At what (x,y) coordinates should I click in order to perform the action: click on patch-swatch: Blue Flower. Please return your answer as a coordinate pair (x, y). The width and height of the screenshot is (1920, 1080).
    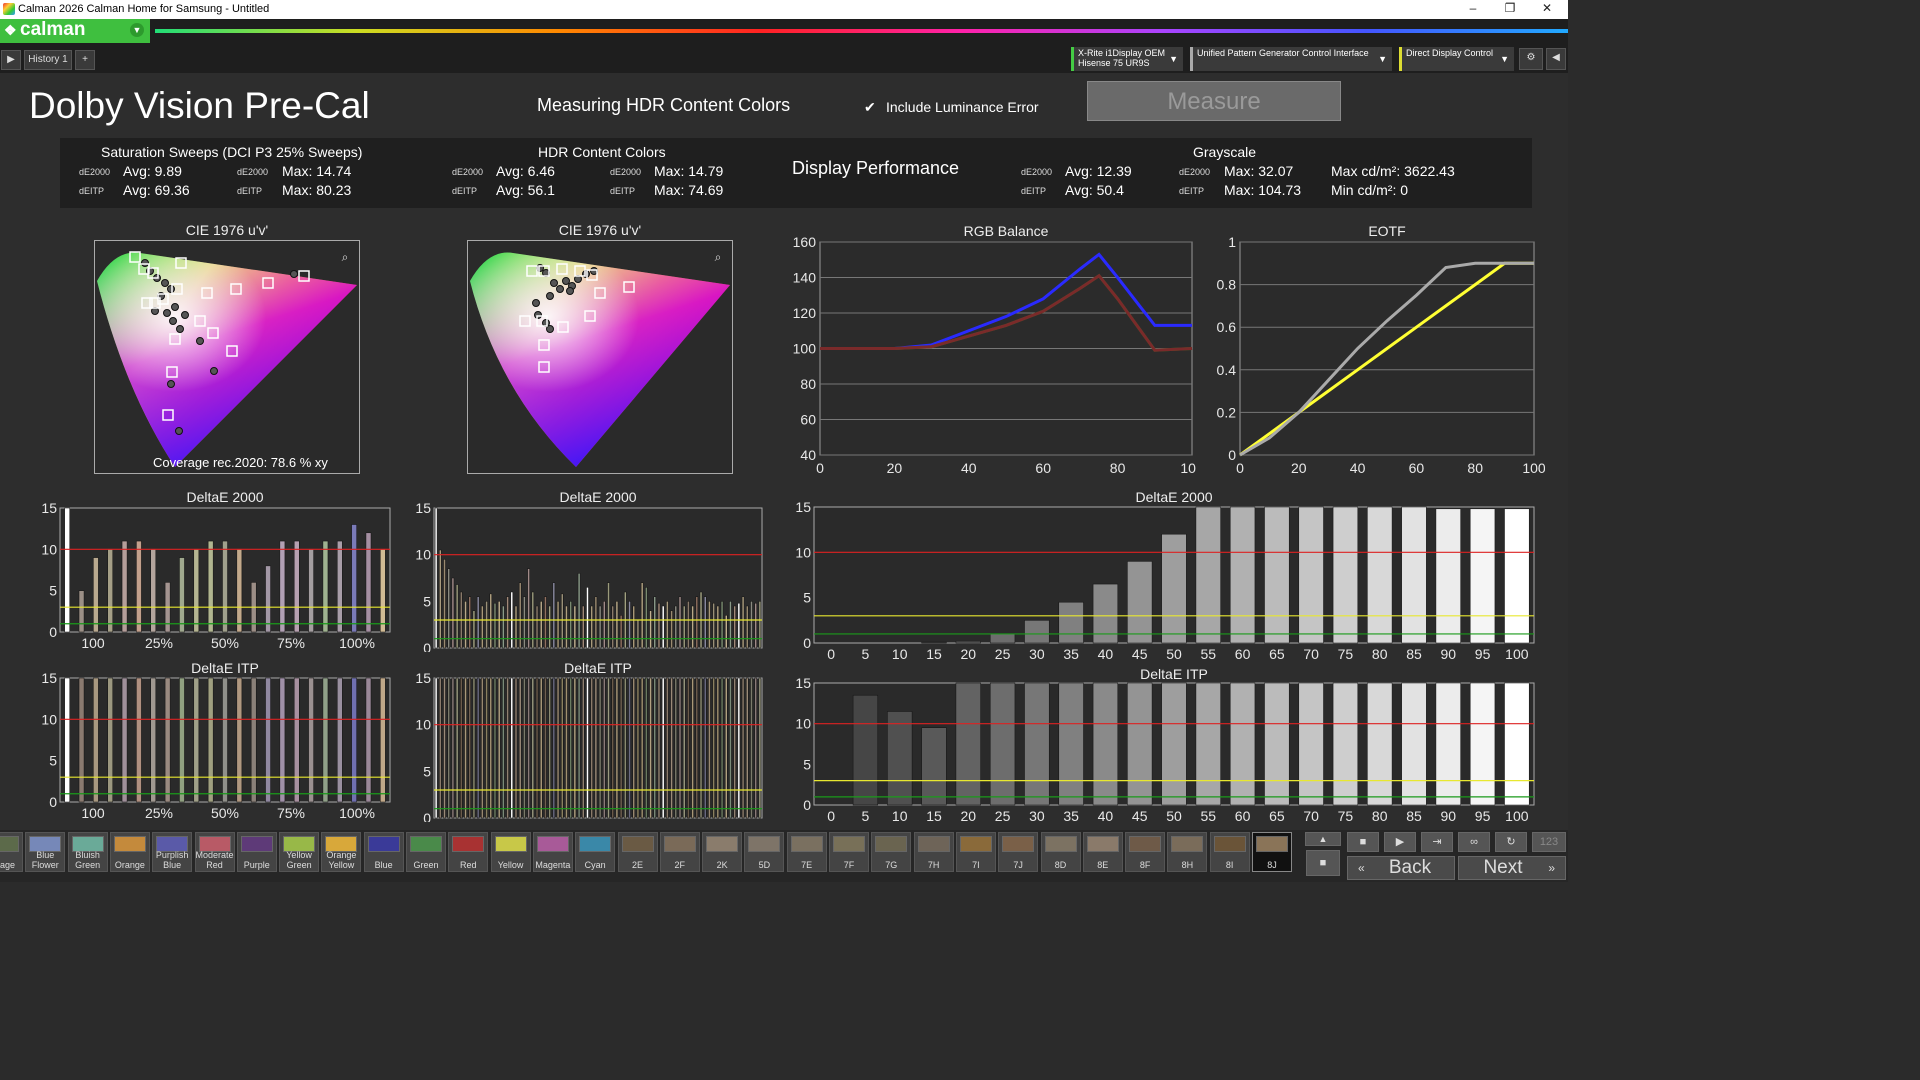
    Looking at the image, I should click on (45, 852).